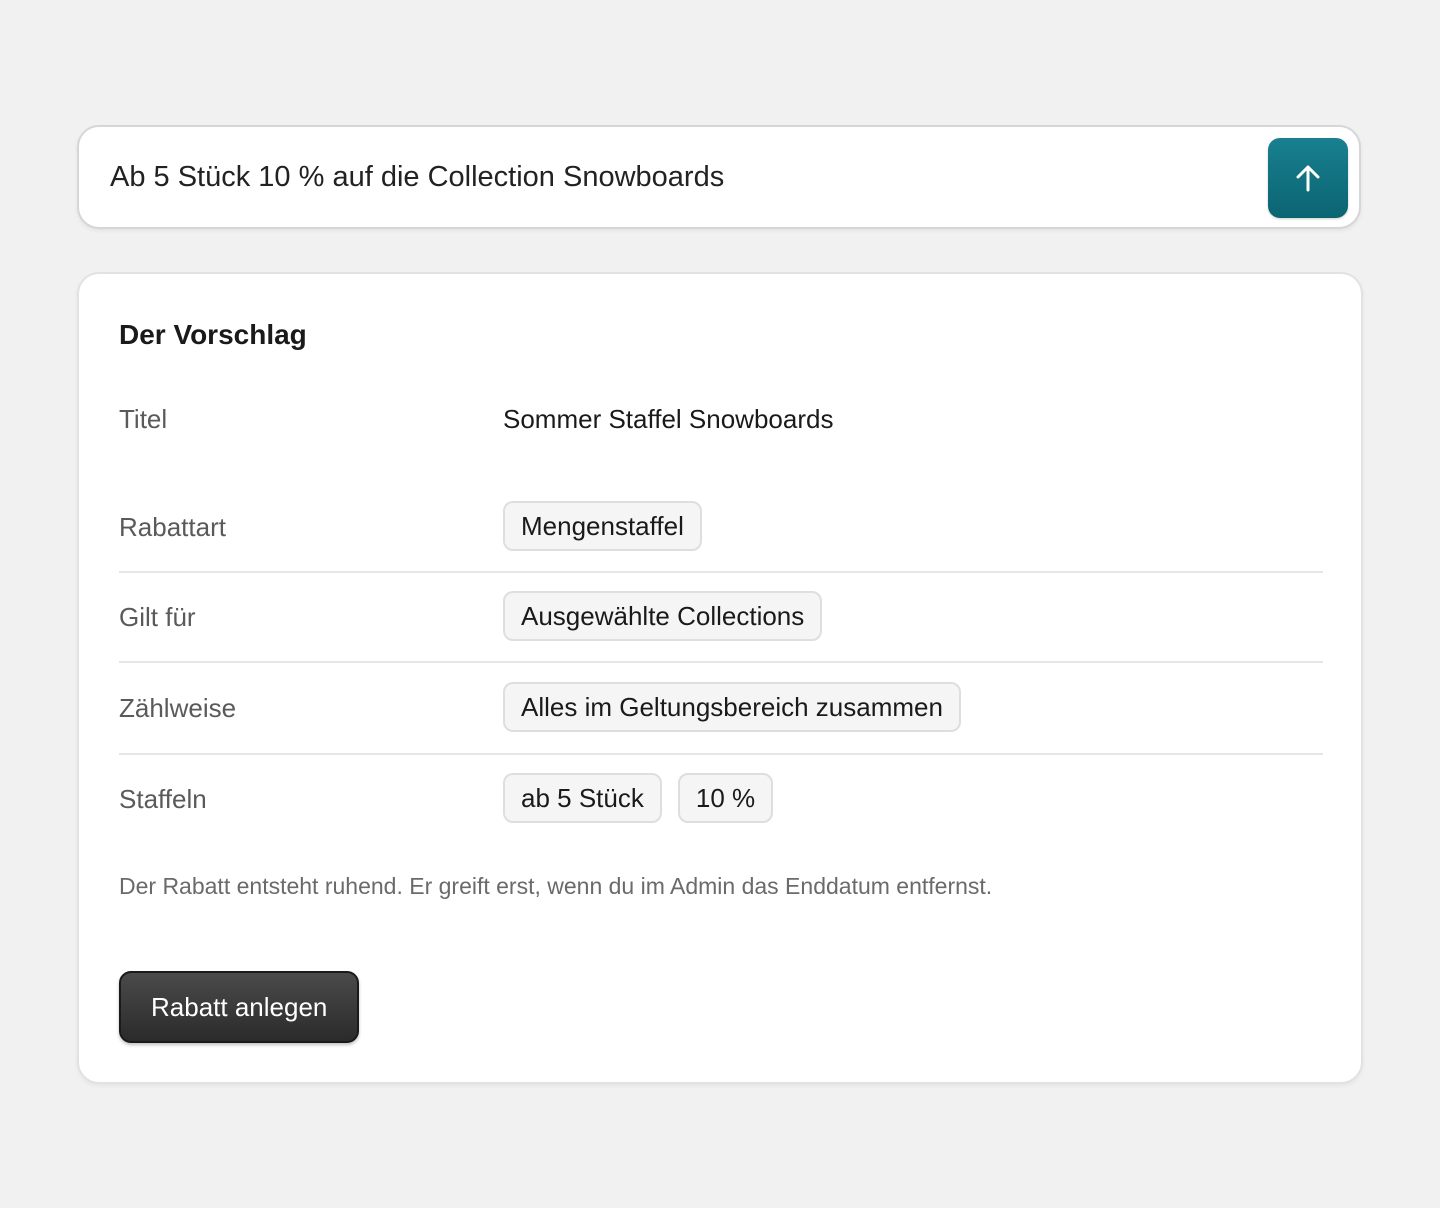 The width and height of the screenshot is (1440, 1208). I want to click on row-value-counting: Alles im Geltungsbereich zusammen, so click(732, 707).